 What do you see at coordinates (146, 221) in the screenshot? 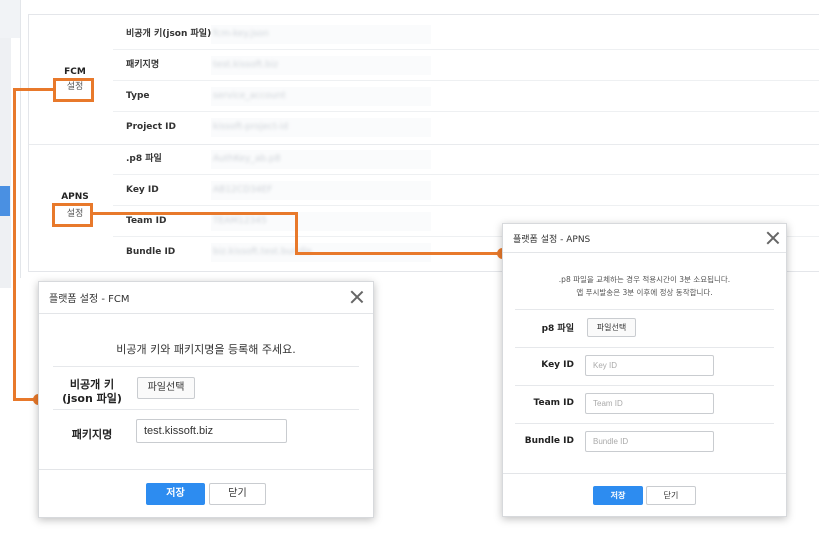
I see `row-key: Team ID` at bounding box center [146, 221].